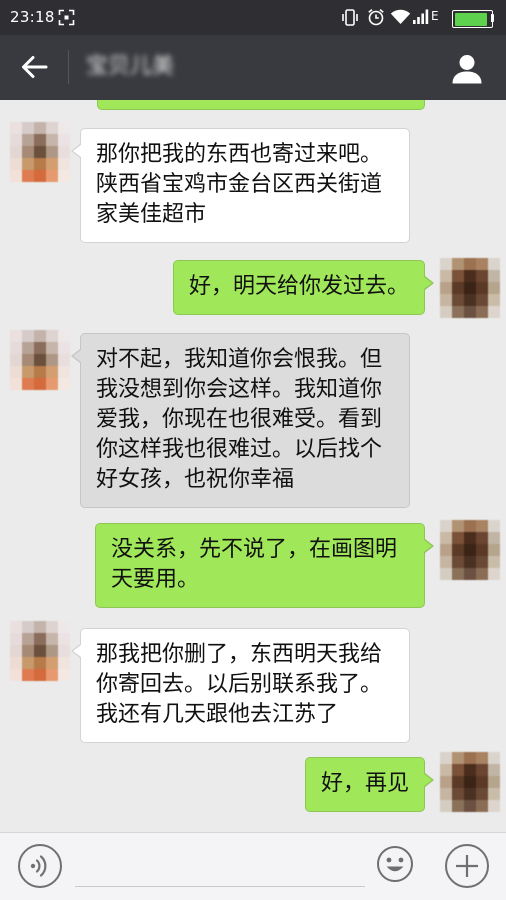 Image resolution: width=506 pixels, height=900 pixels. What do you see at coordinates (40, 866) in the screenshot?
I see `voice-icon` at bounding box center [40, 866].